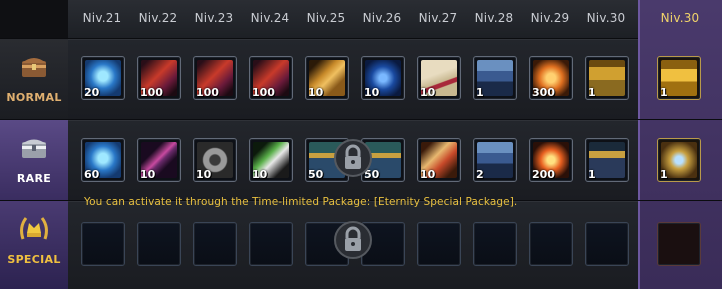  Describe the element at coordinates (215, 78) in the screenshot. I see `reward-slot-normal-23: 100` at that location.